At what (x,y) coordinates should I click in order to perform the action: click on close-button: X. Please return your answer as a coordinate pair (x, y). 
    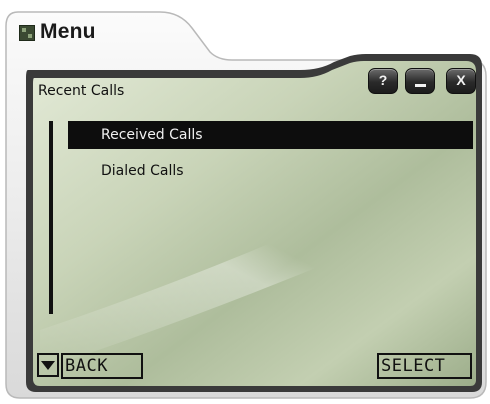
    Looking at the image, I should click on (461, 81).